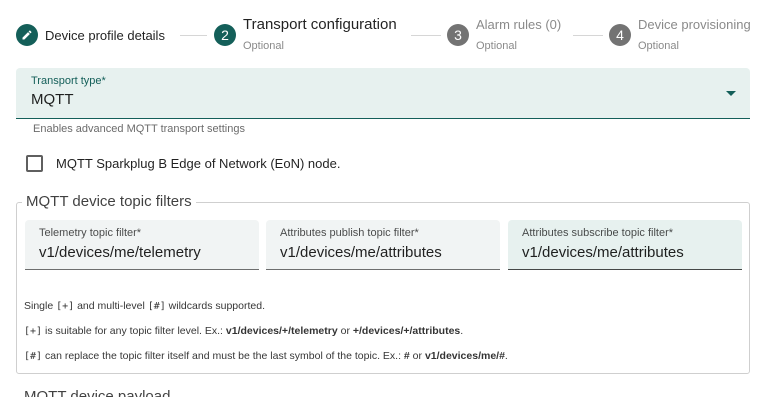  What do you see at coordinates (658, 46) in the screenshot?
I see `step-4-subtitle: Optional` at bounding box center [658, 46].